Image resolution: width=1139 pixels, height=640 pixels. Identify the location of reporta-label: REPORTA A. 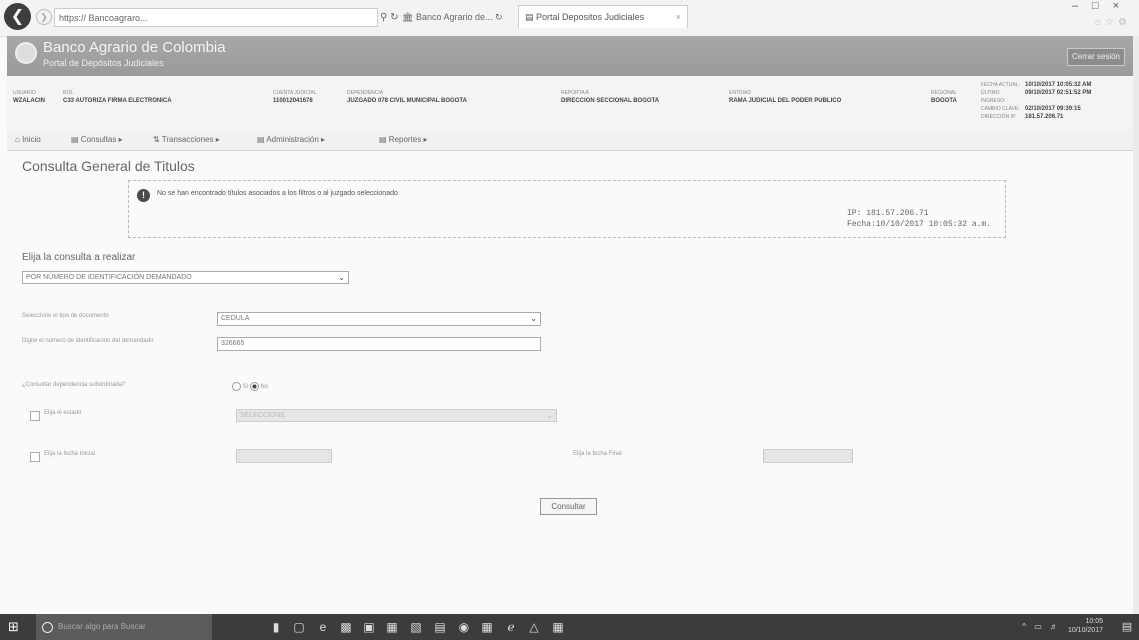
(575, 93).